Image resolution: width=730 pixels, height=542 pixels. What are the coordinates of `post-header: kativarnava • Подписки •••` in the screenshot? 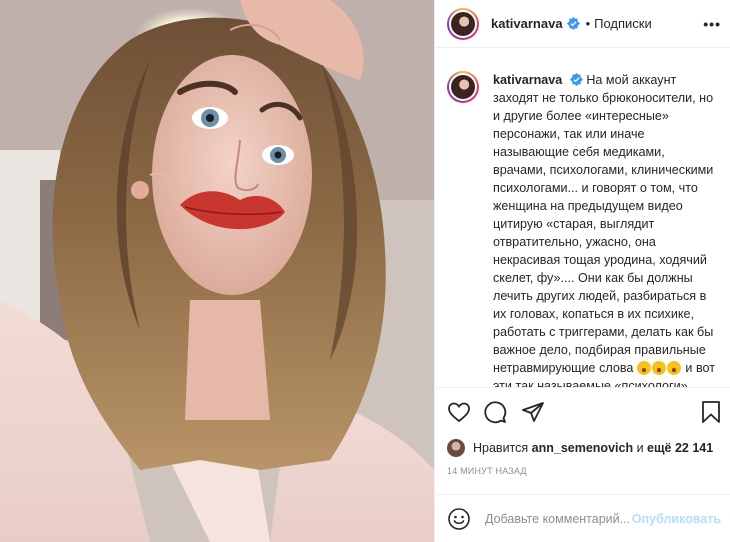 It's located at (582, 24).